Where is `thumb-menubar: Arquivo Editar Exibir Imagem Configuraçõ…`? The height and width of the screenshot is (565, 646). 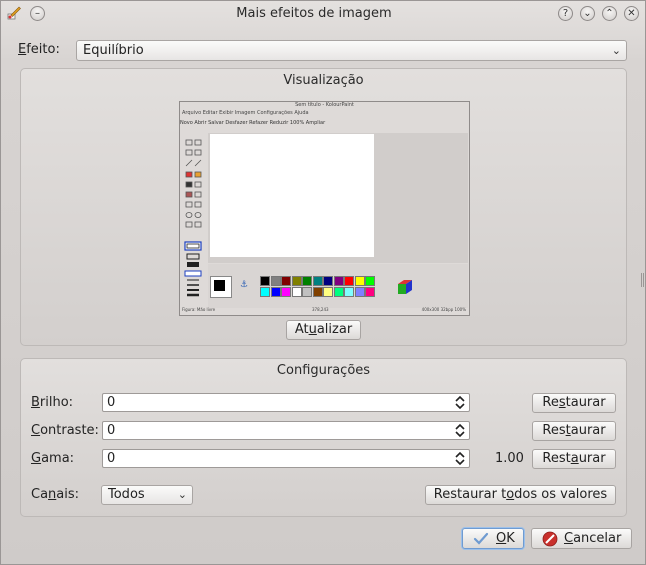
thumb-menubar: Arquivo Editar Exibir Imagem Configuraçõ… is located at coordinates (245, 113).